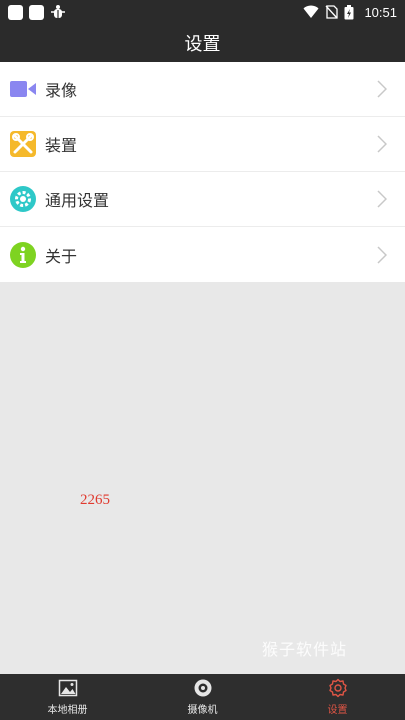  What do you see at coordinates (95, 500) in the screenshot?
I see `overlay-number: 2265` at bounding box center [95, 500].